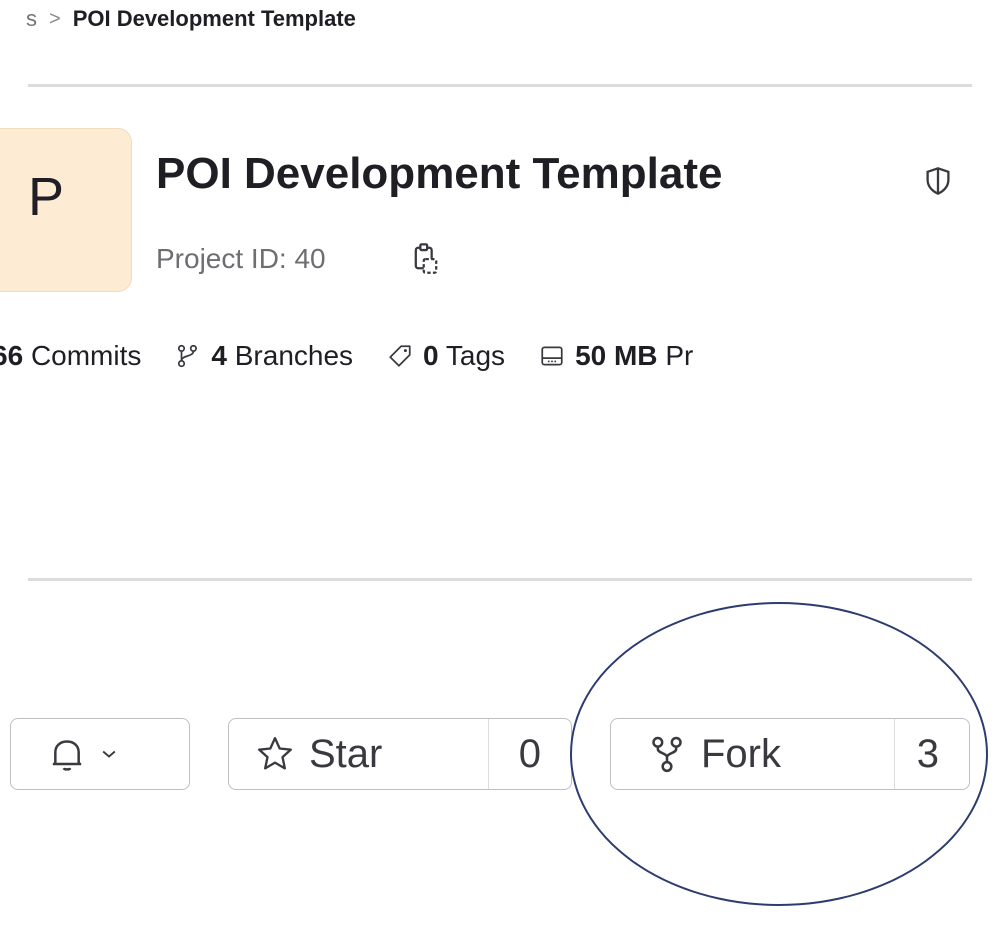 This screenshot has width=997, height=926. What do you see at coordinates (31, 19) in the screenshot?
I see `breadcrumb-previous-link: s` at bounding box center [31, 19].